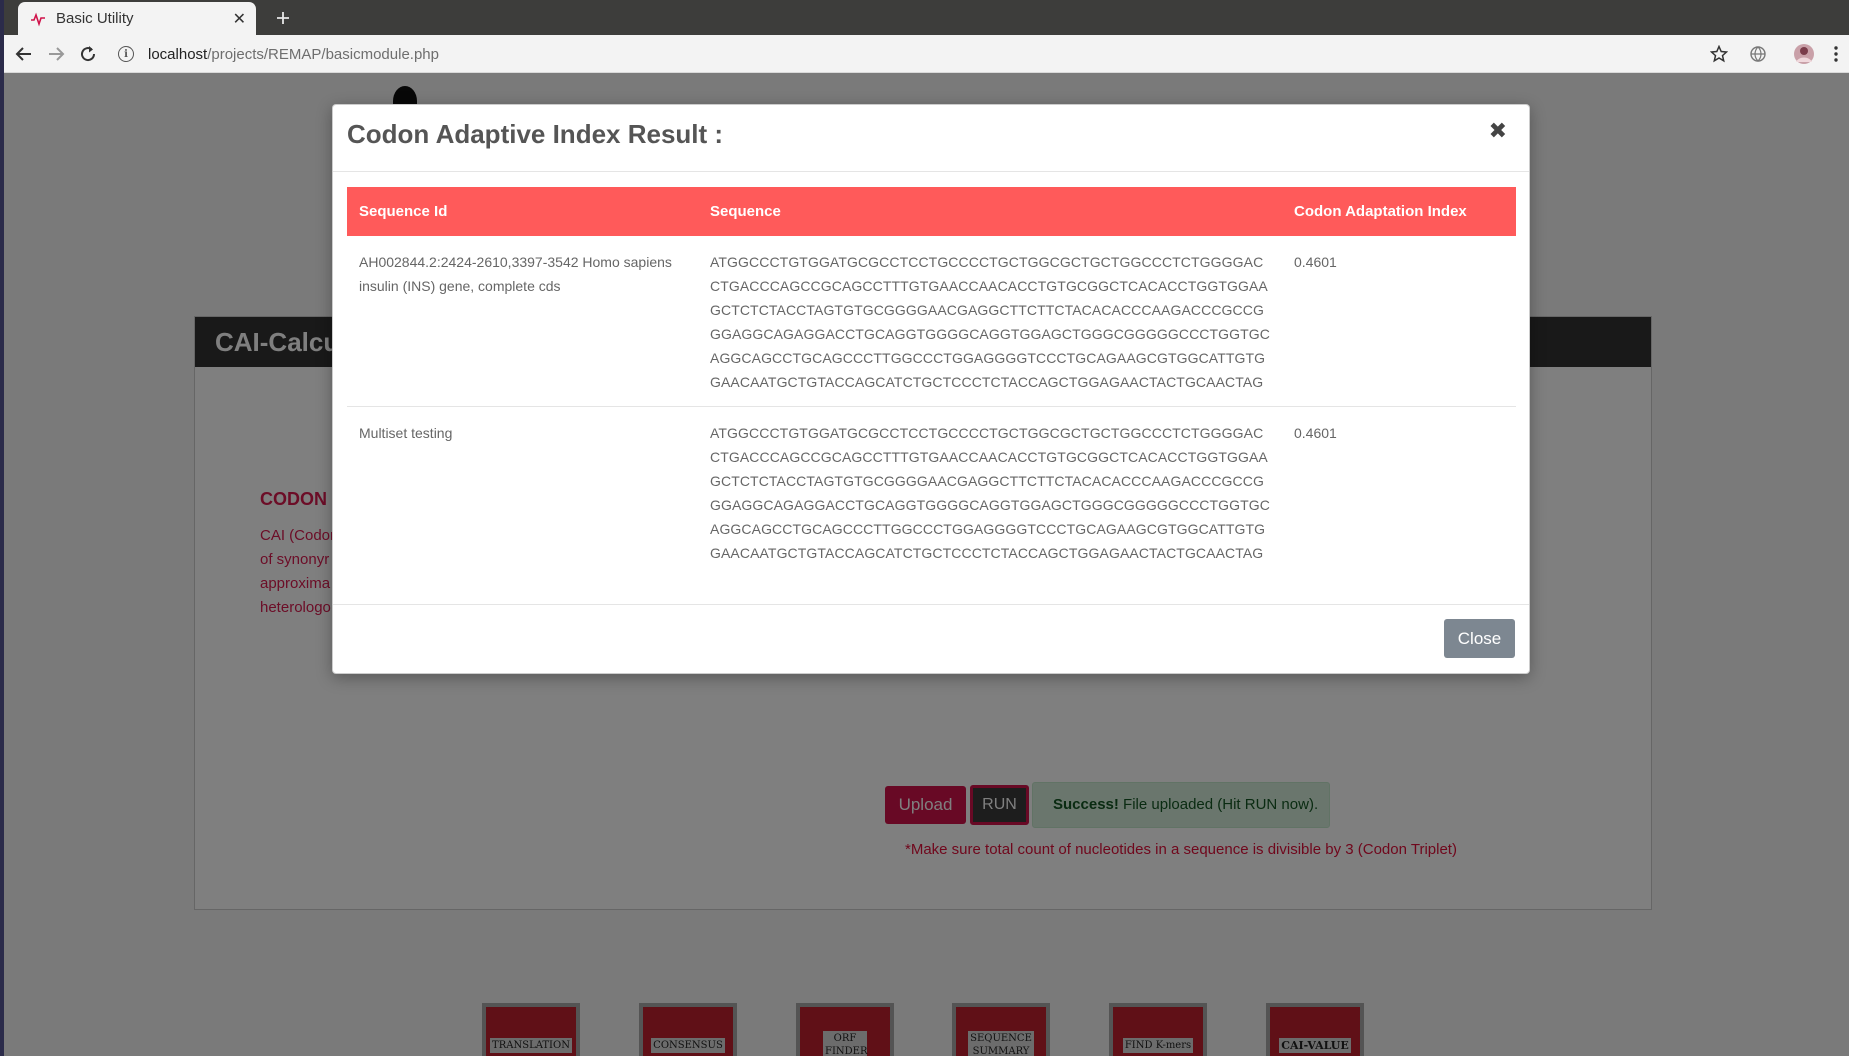 Image resolution: width=1849 pixels, height=1056 pixels. I want to click on back-button, so click(24, 54).